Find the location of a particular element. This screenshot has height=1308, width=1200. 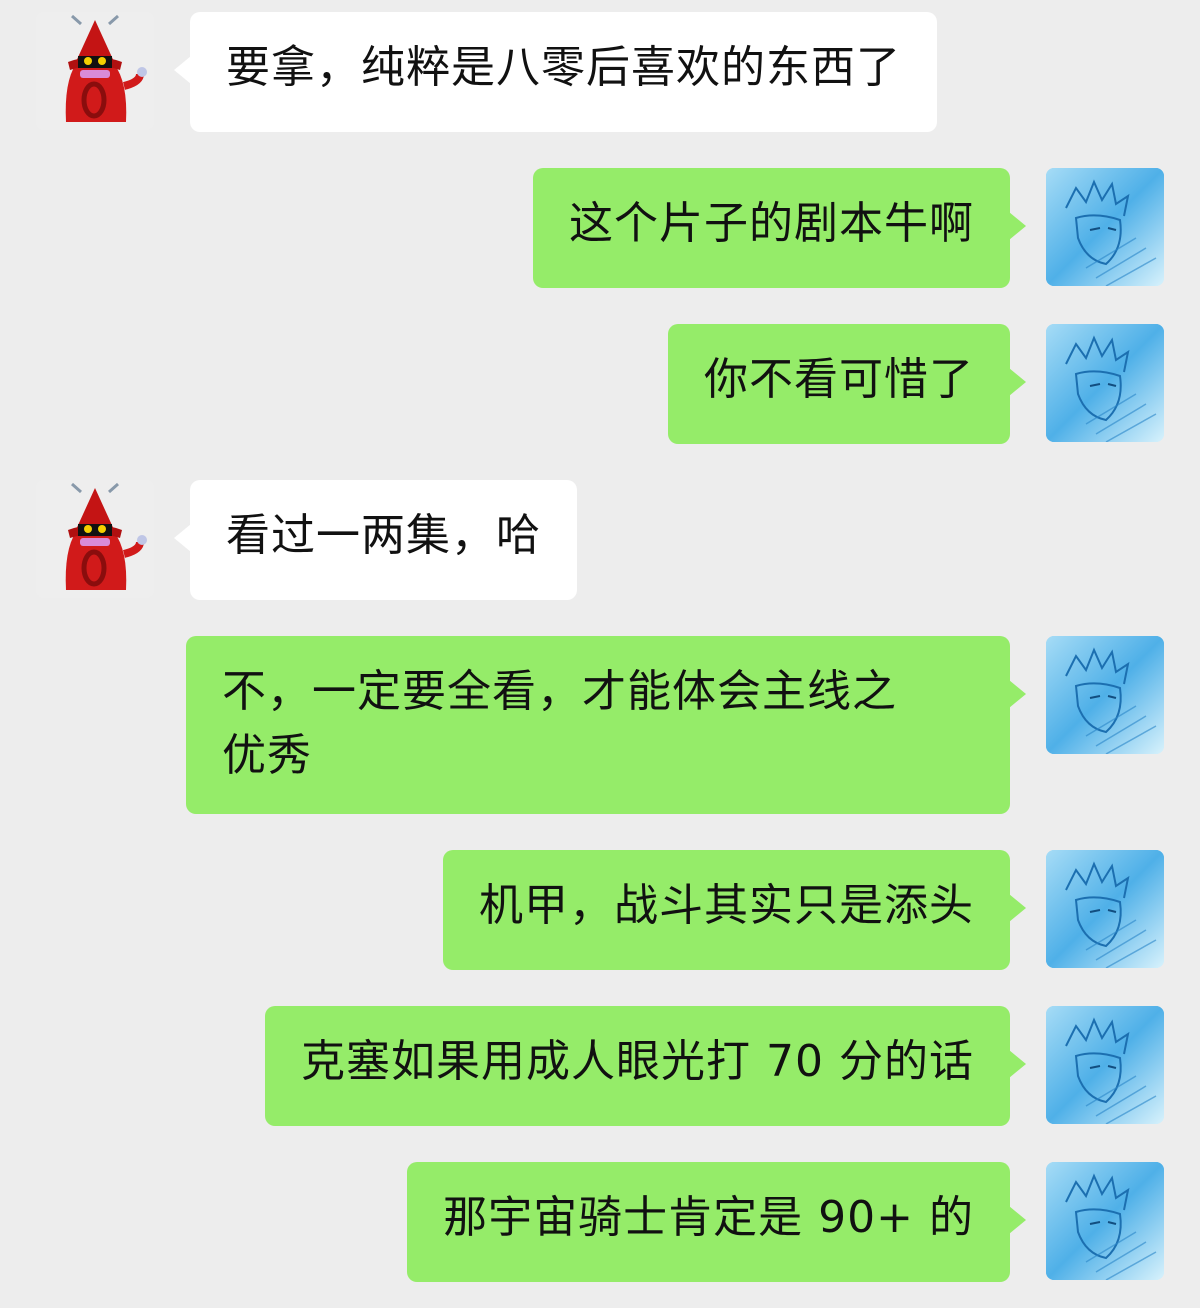

message-bubble-sent: 你不看可惜了 is located at coordinates (847, 384).